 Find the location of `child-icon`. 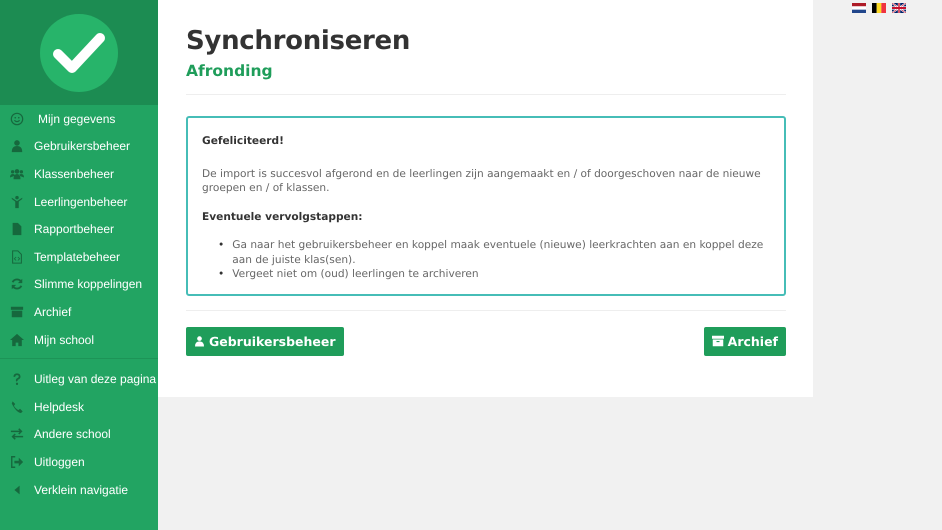

child-icon is located at coordinates (17, 201).